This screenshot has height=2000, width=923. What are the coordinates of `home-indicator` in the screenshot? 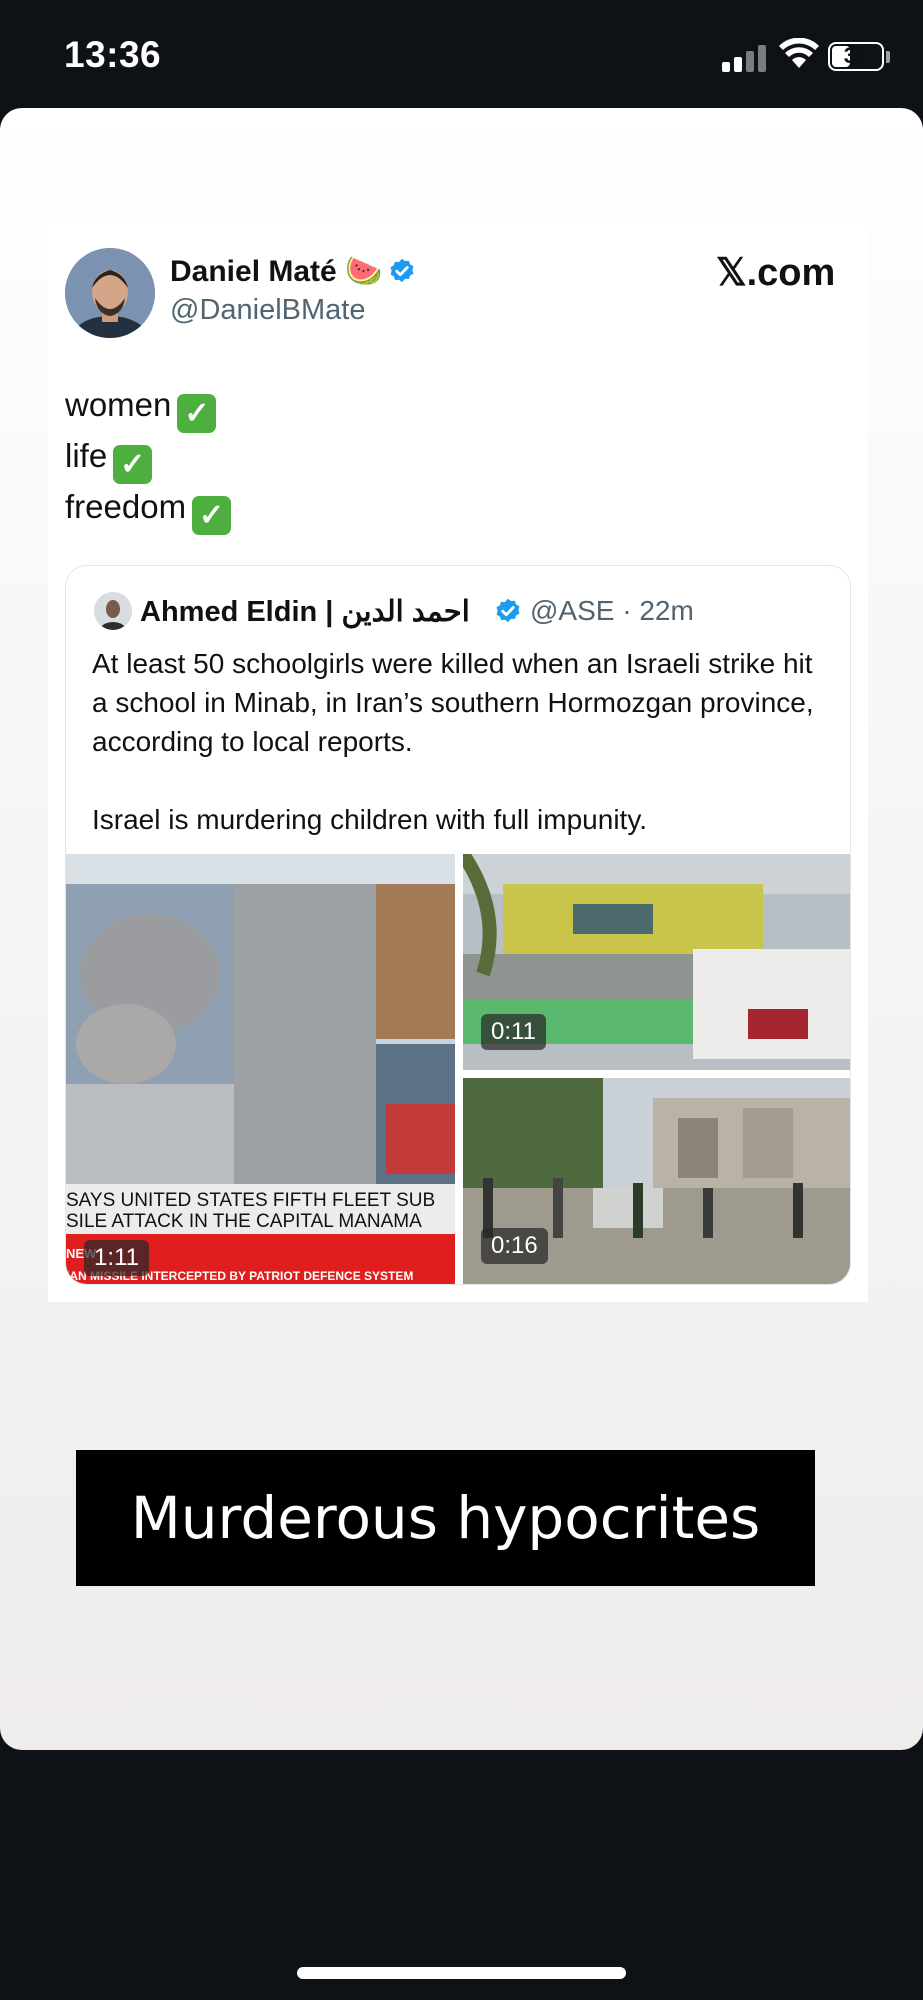 It's located at (461, 1973).